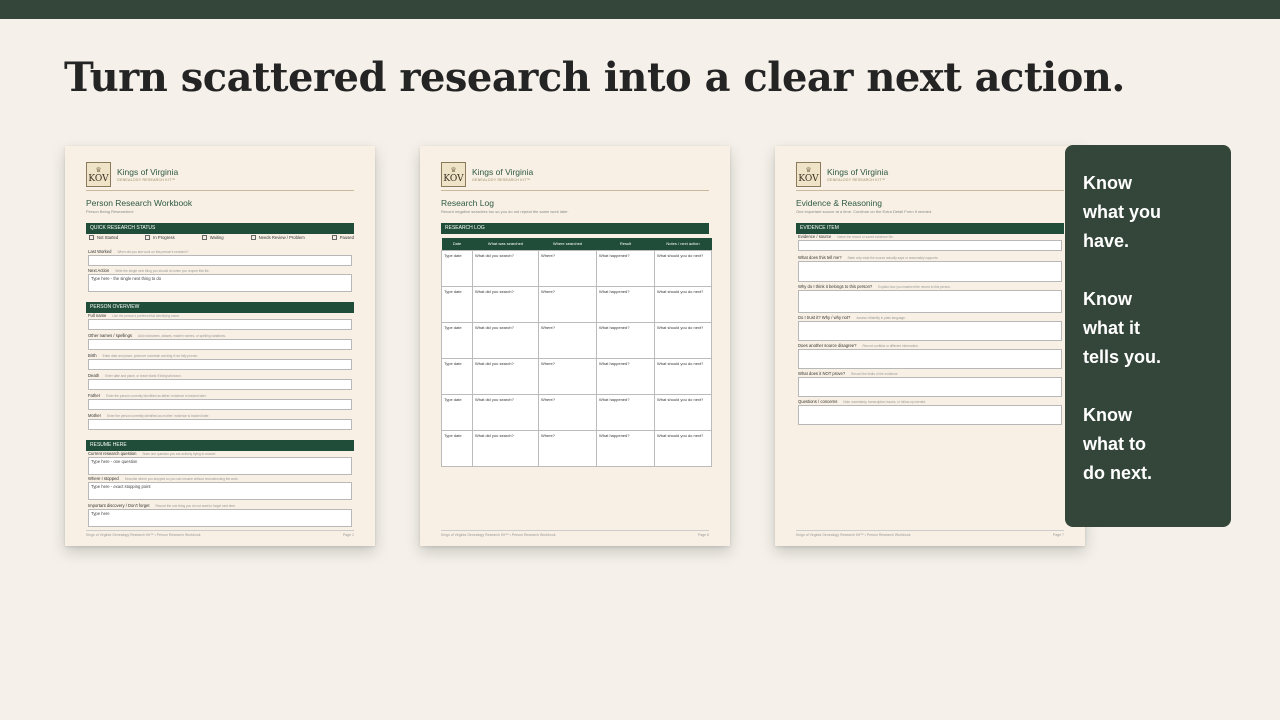 This screenshot has width=1280, height=720. What do you see at coordinates (110, 211) in the screenshot?
I see `page-subtitle: Person Being Researched:` at bounding box center [110, 211].